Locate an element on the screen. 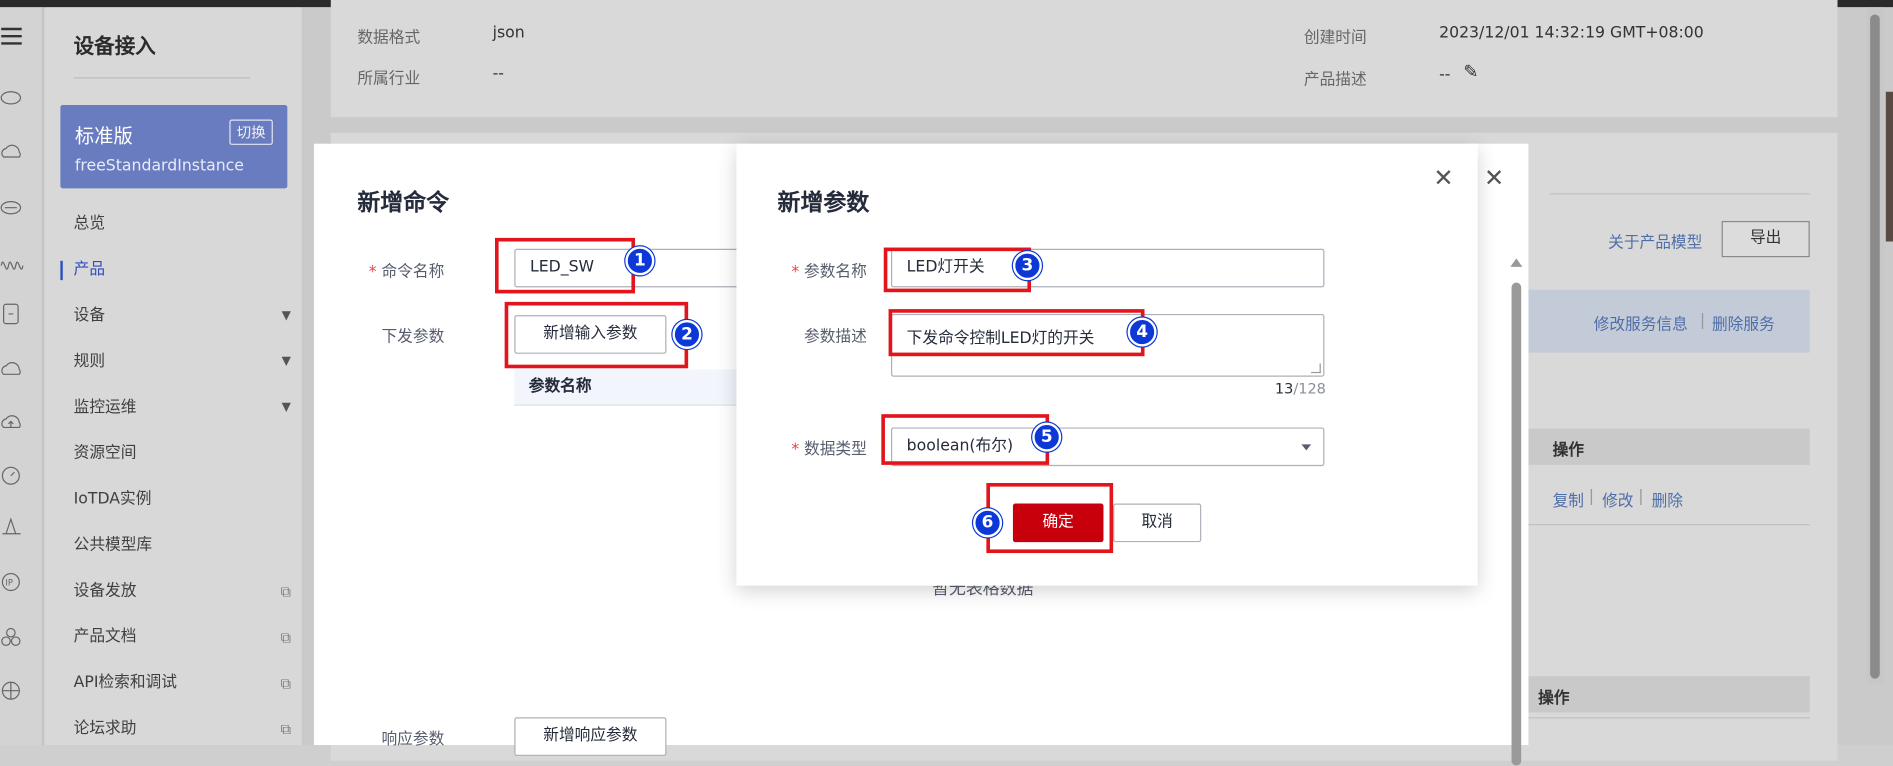 Image resolution: width=1893 pixels, height=766 pixels. caret-down-icon is located at coordinates (1306, 447).